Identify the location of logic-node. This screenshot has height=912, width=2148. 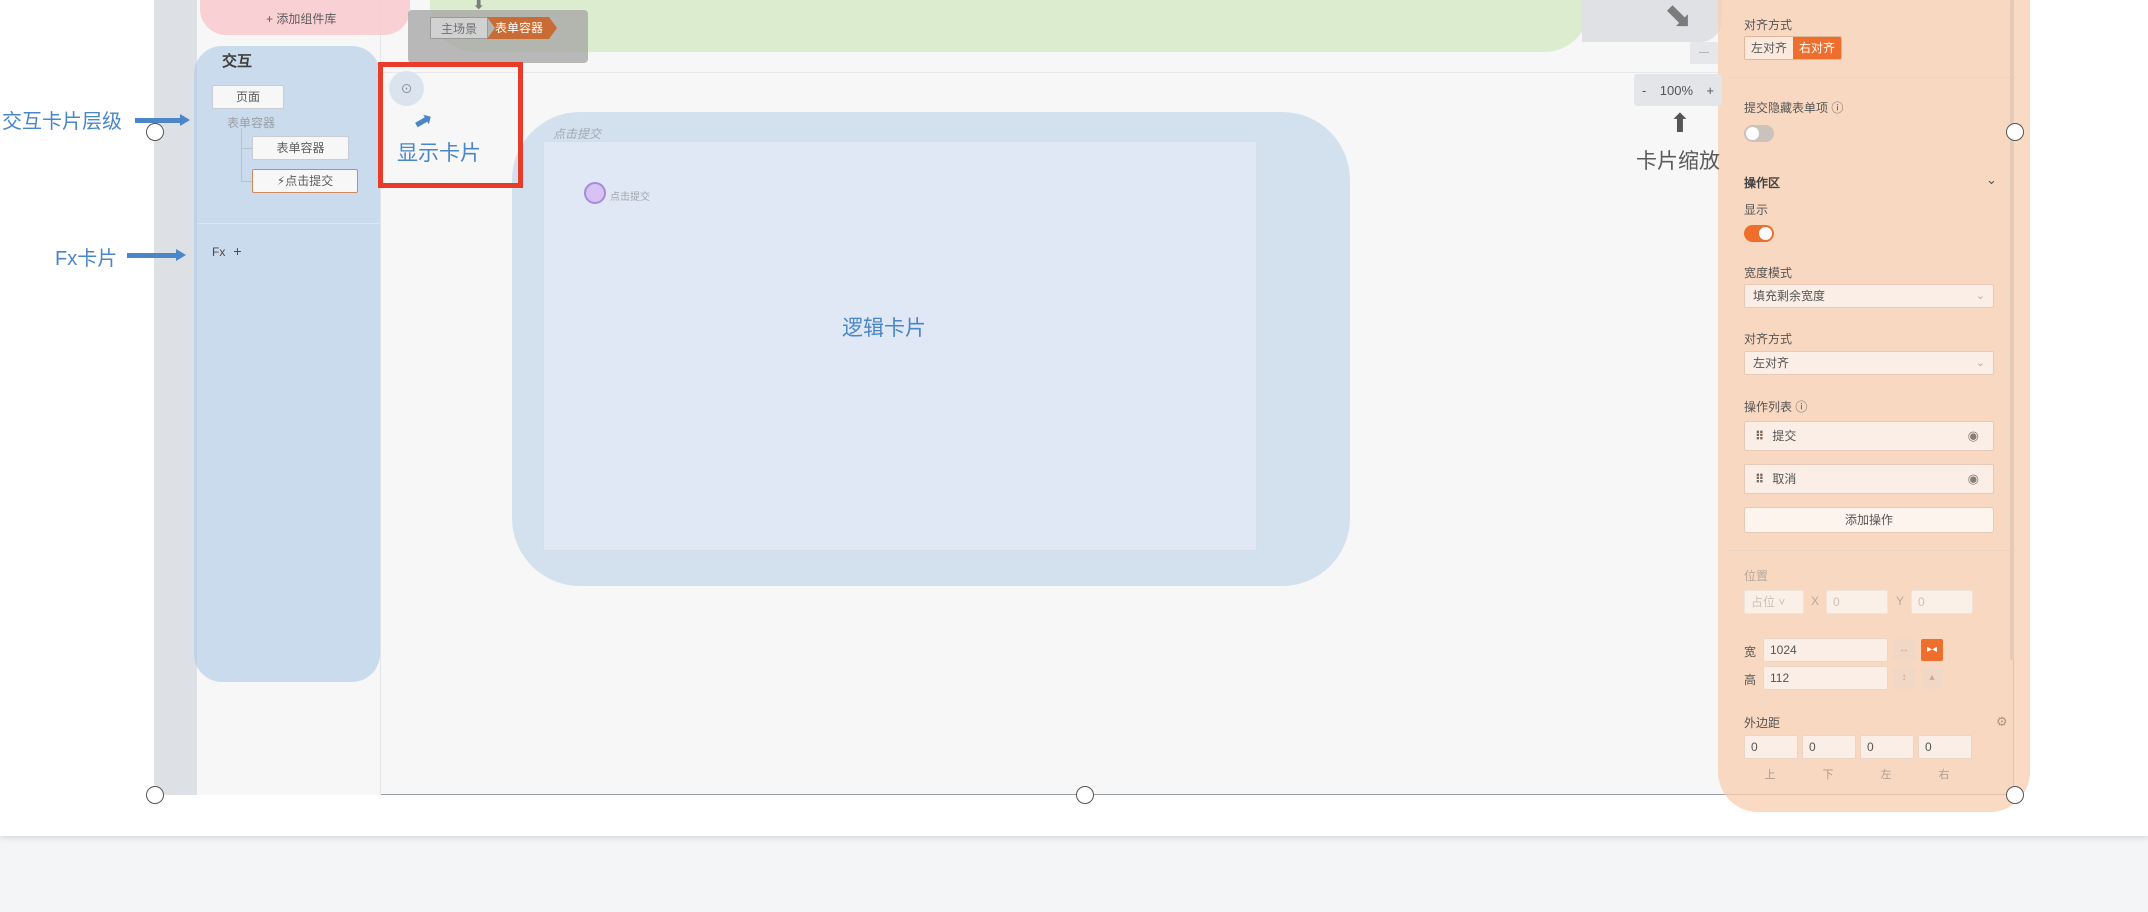
(595, 193).